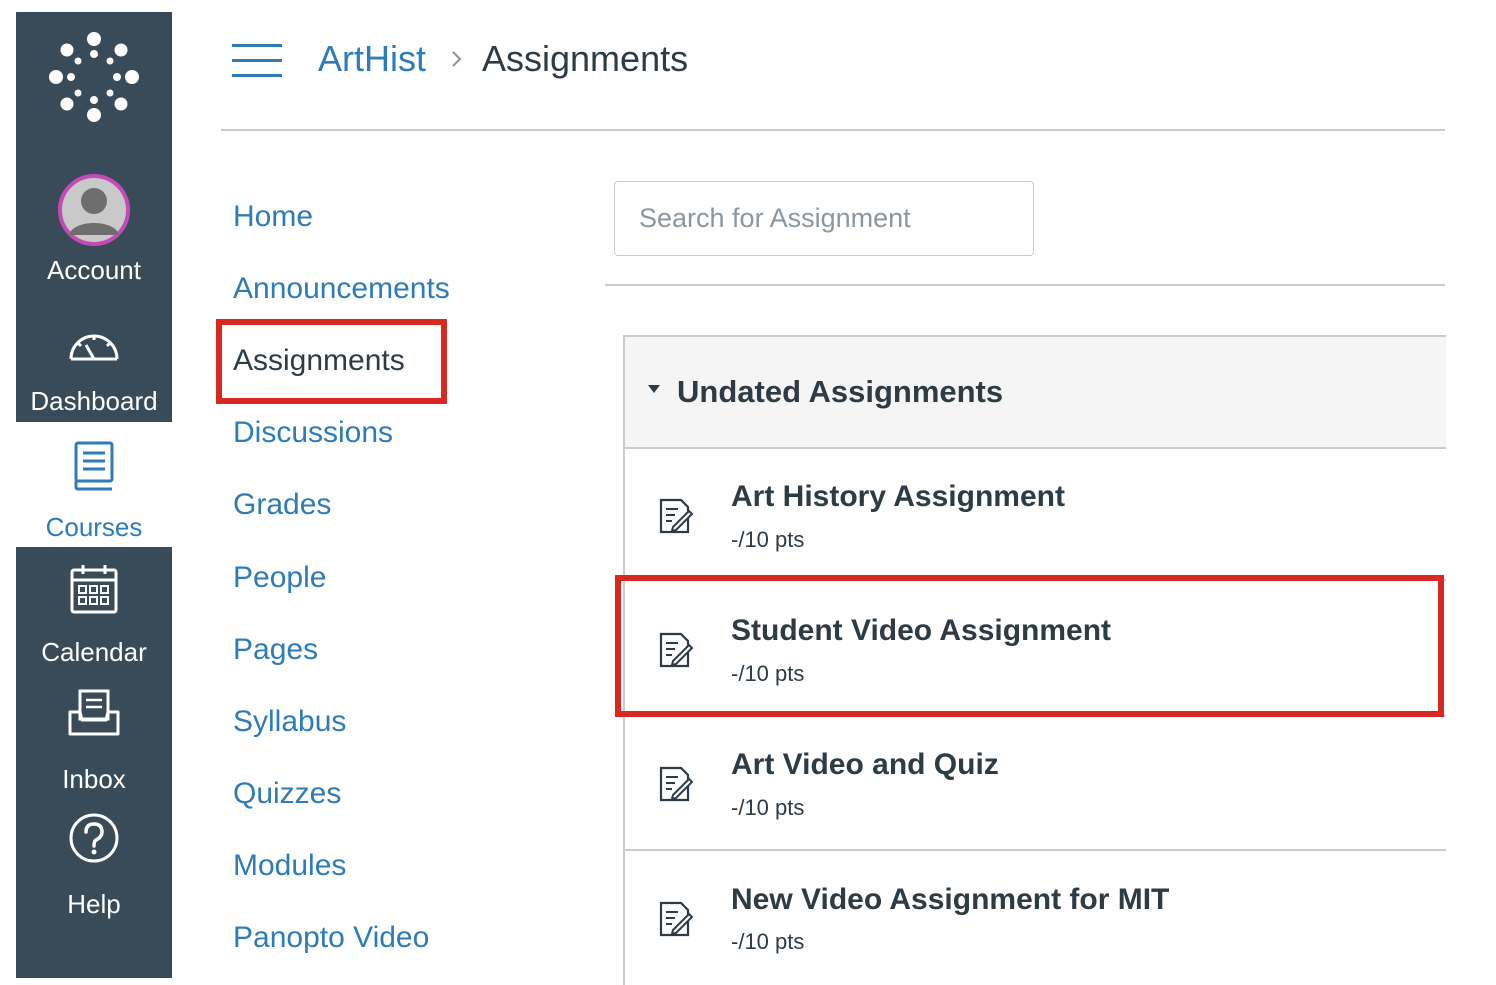 The height and width of the screenshot is (985, 1496). I want to click on course-nav-pages: Pages, so click(275, 650).